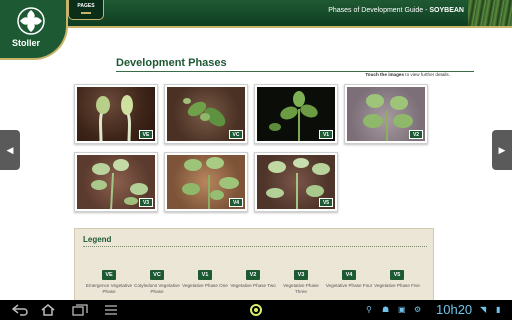 The width and height of the screenshot is (512, 320). I want to click on legend-item: VE Emergence Vegetative Phase, so click(109, 279).